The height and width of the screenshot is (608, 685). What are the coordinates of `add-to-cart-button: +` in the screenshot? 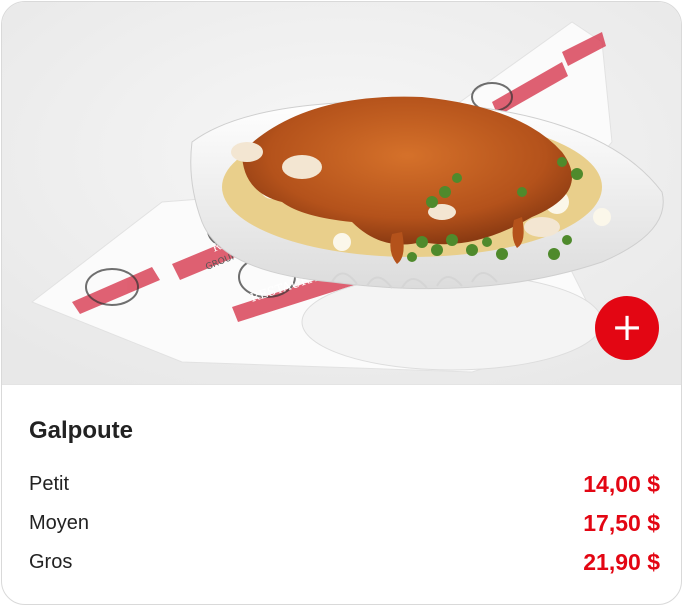 It's located at (627, 328).